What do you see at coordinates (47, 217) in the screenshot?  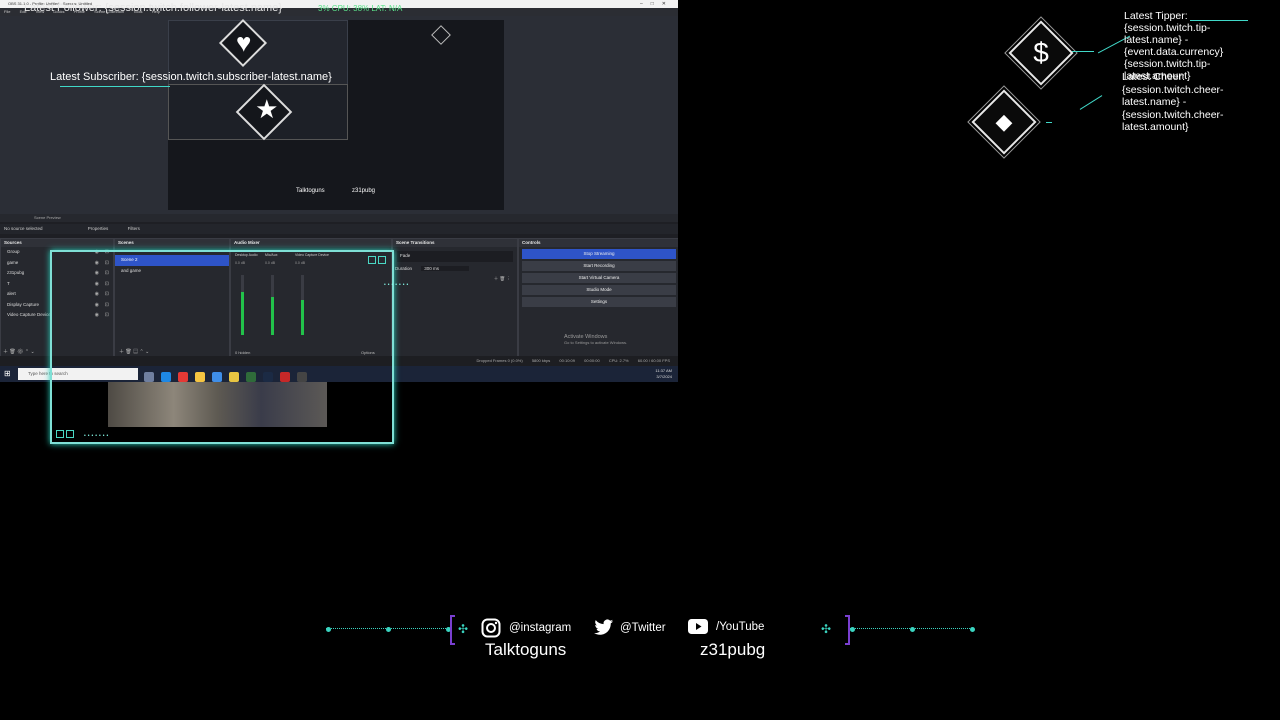 I see `scene-preview-label: Scene Preview` at bounding box center [47, 217].